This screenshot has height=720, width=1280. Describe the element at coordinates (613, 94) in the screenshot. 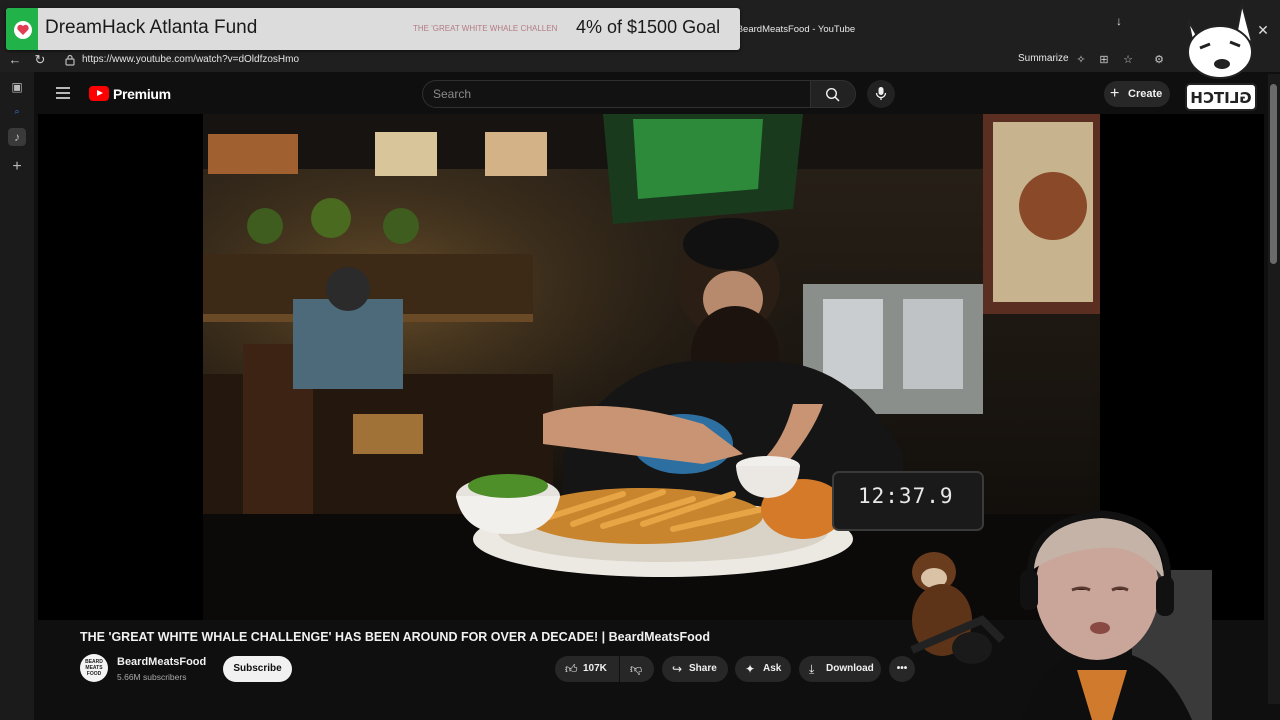

I see `search-input` at that location.